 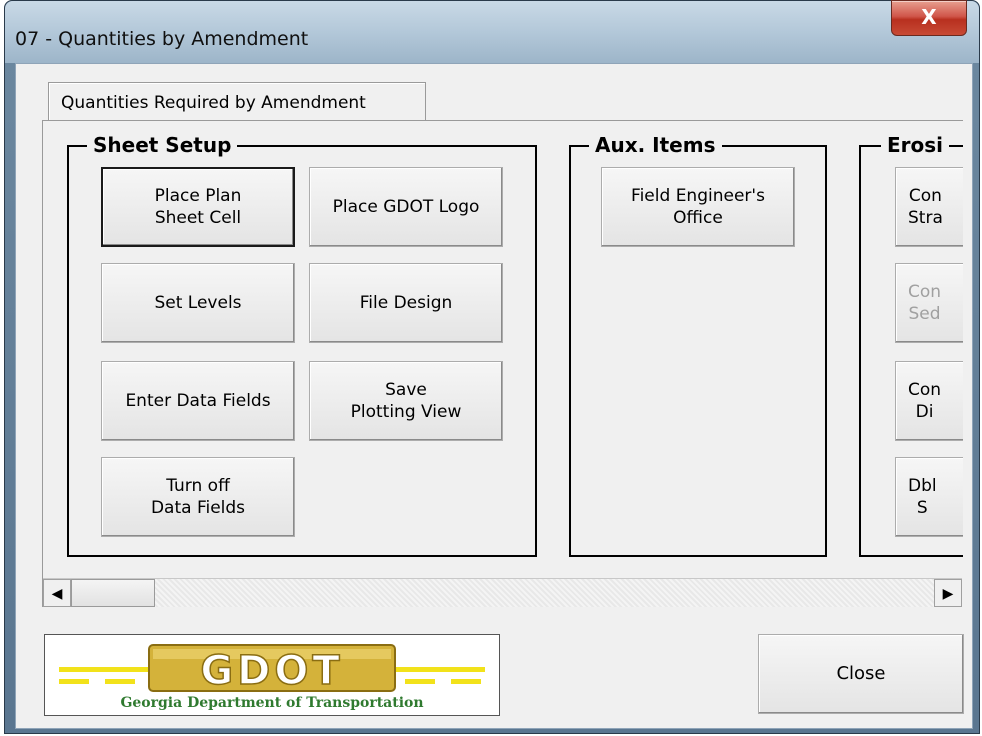 What do you see at coordinates (162, 39) in the screenshot?
I see `window-title: 07 - Quantities by Amendment` at bounding box center [162, 39].